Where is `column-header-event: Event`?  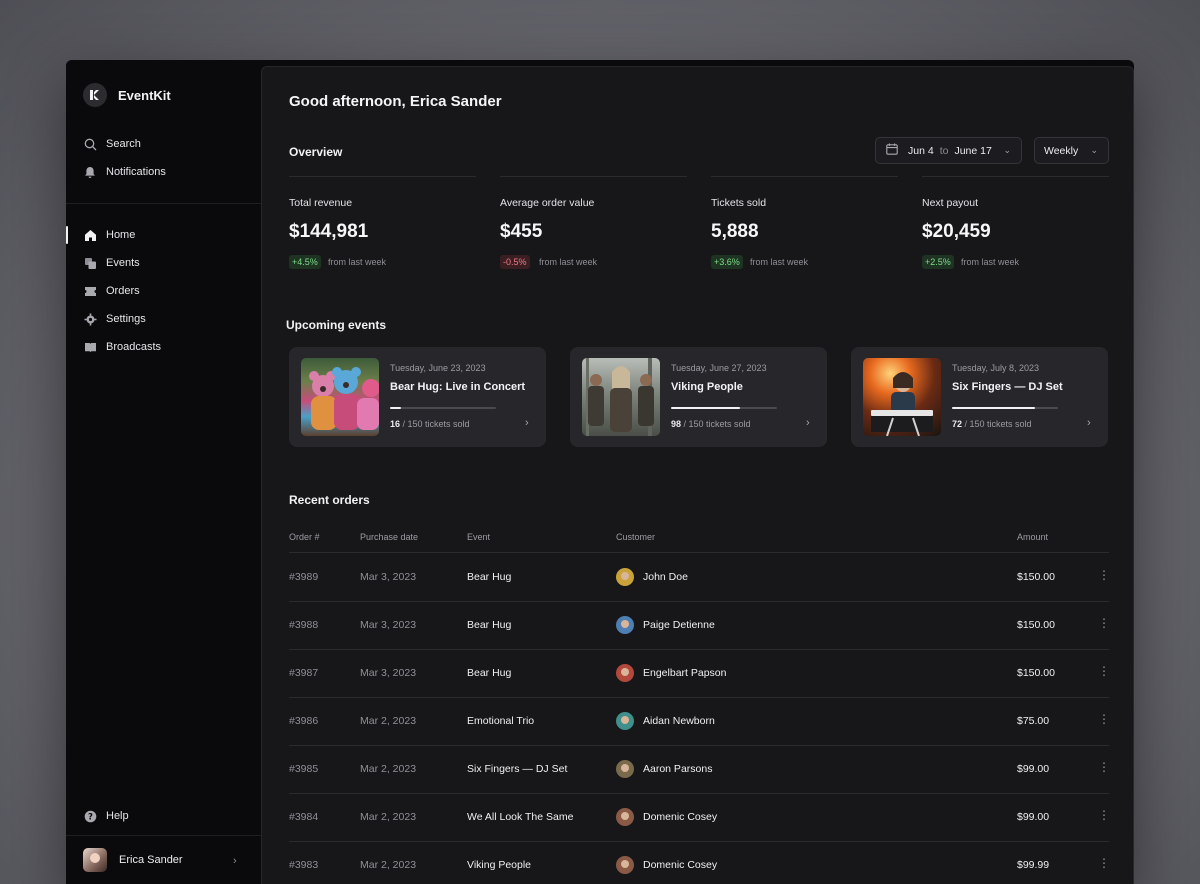 column-header-event: Event is located at coordinates (478, 537).